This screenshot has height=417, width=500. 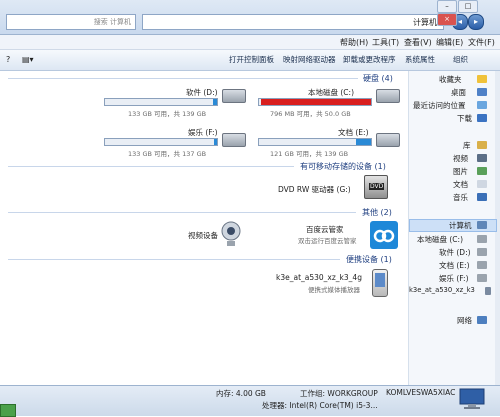 I want to click on menu-bar: 帮助(H) 工具(T) 查看(V) 编辑(E) 文件(F), so click(x=250, y=42).